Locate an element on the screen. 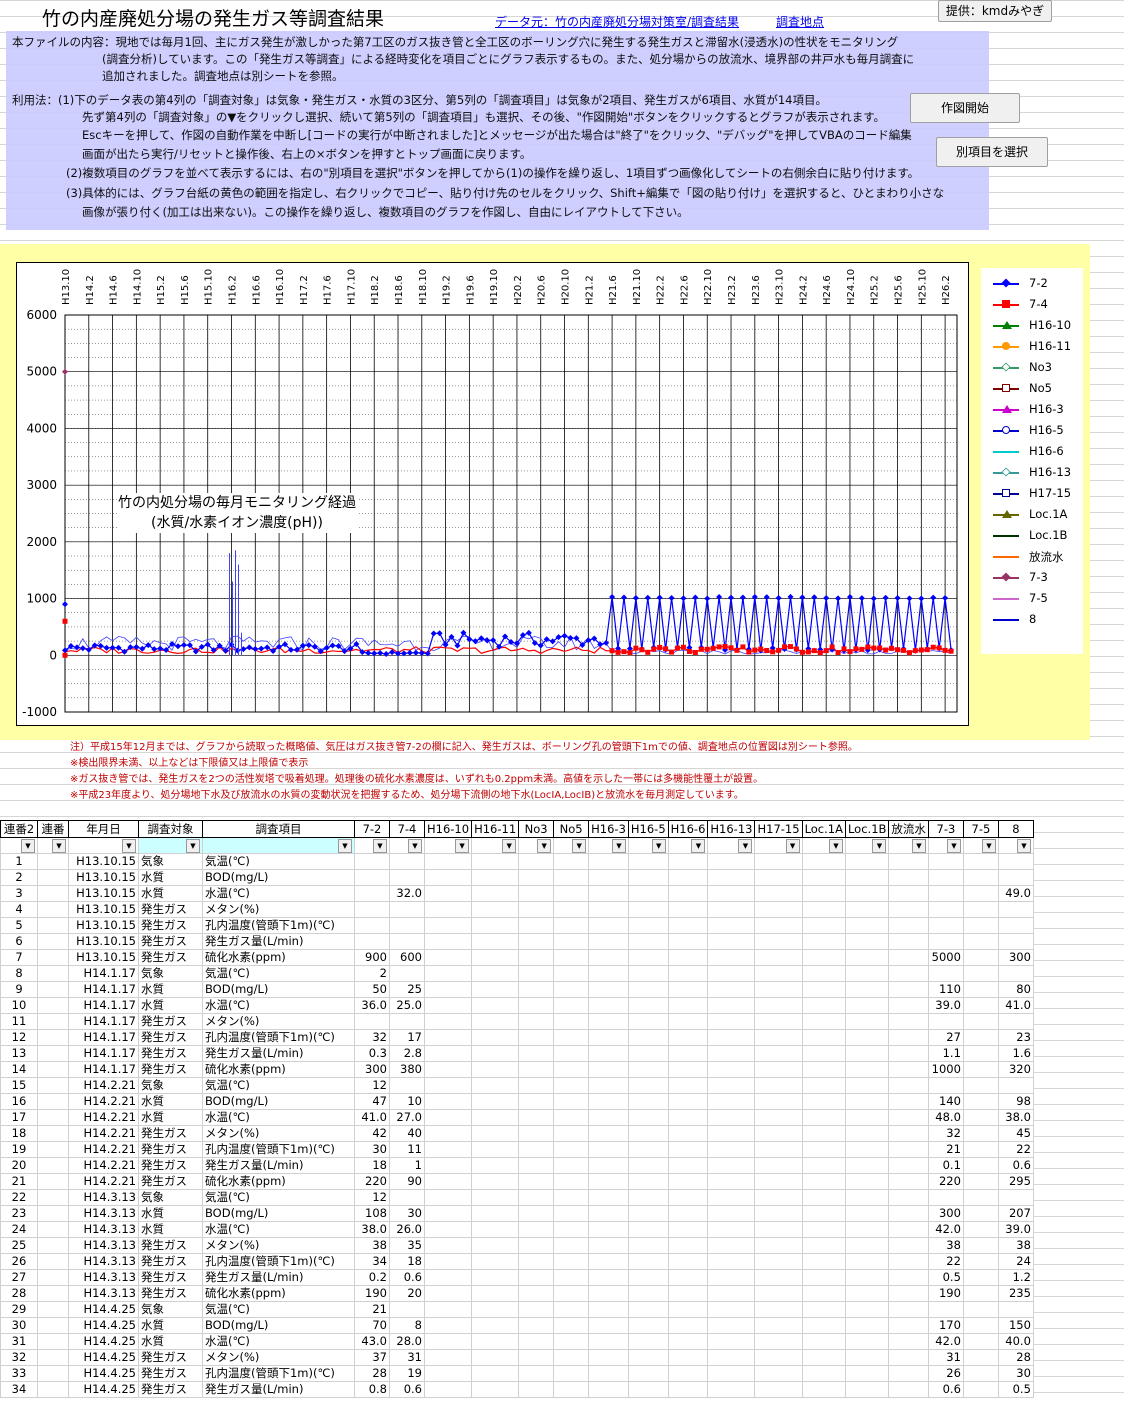  table-cell: 8 is located at coordinates (19, 973).